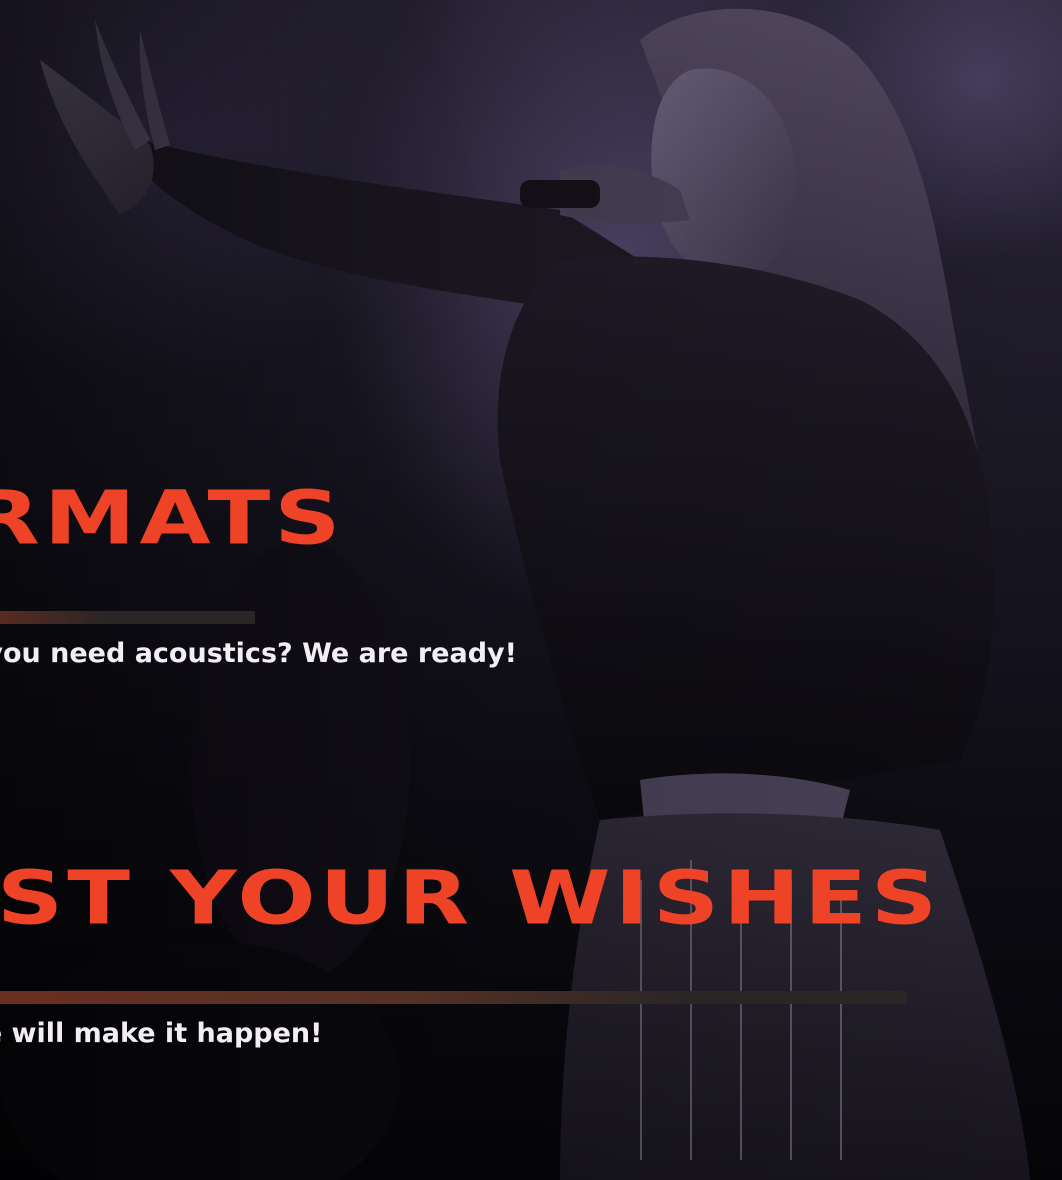 Image resolution: width=1062 pixels, height=1180 pixels. I want to click on wishes-divider, so click(453, 997).